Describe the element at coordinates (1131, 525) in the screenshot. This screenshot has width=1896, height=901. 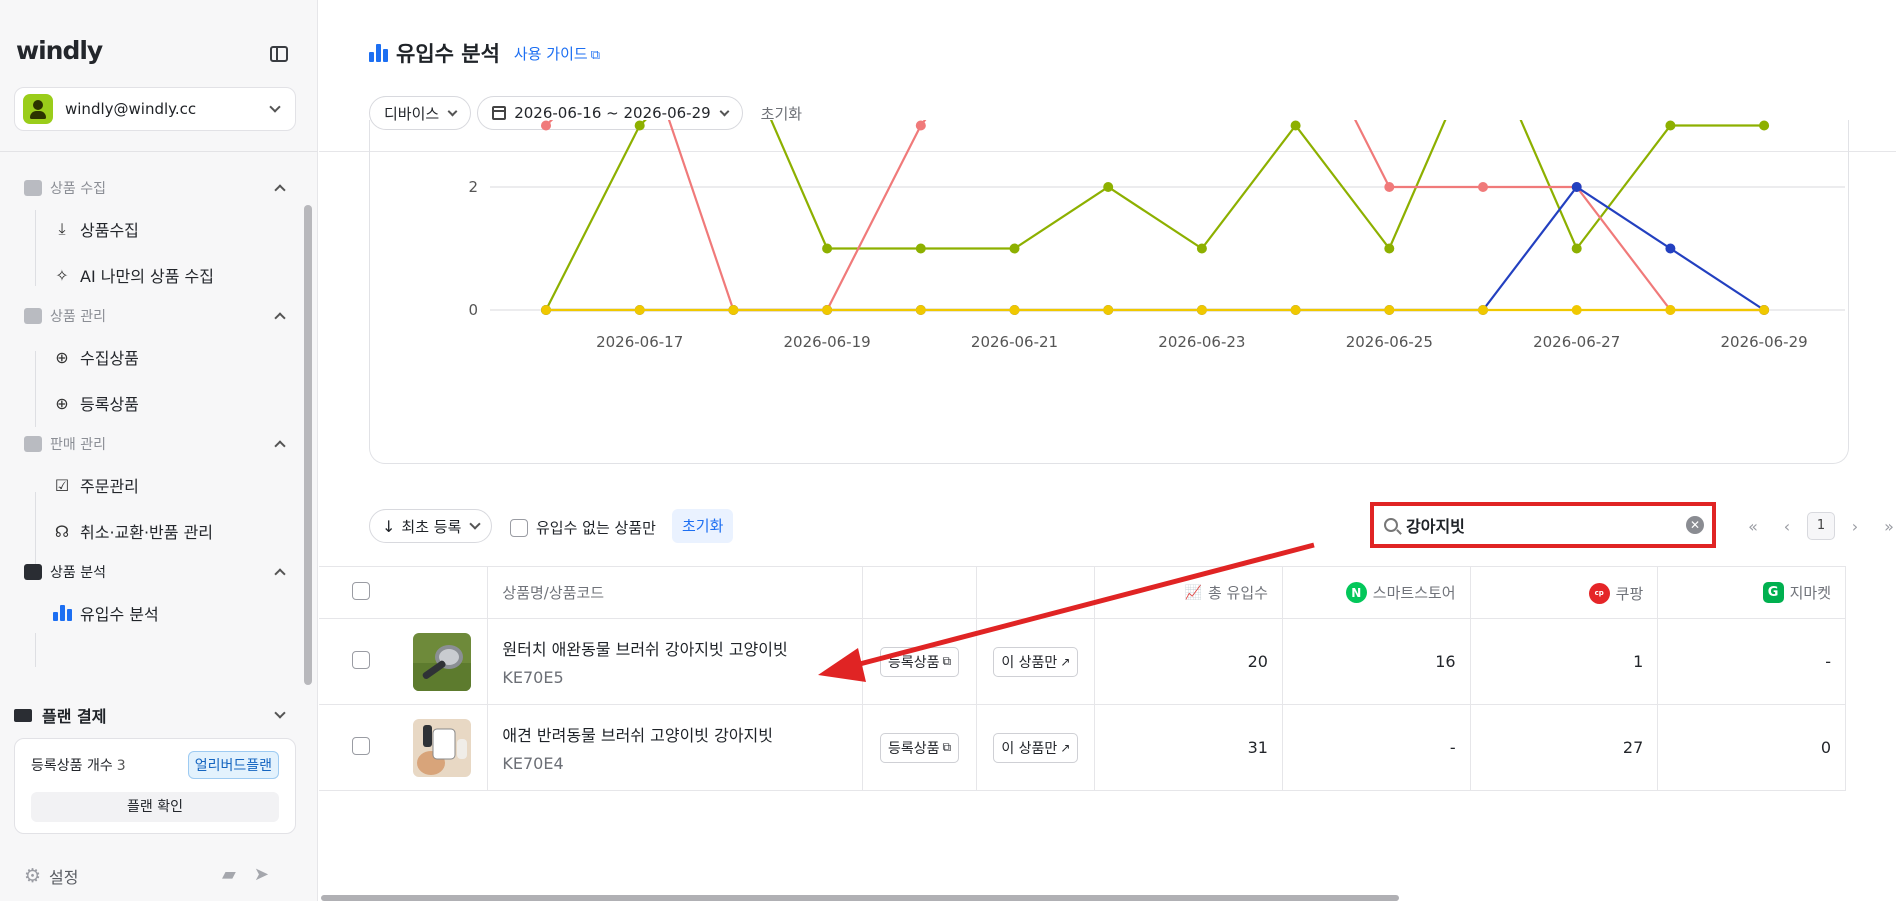
I see `table-toolbar: ↓ 최초 등록 유입수 없는 상품만 초기화 ✕ « ‹ 1 › »` at that location.